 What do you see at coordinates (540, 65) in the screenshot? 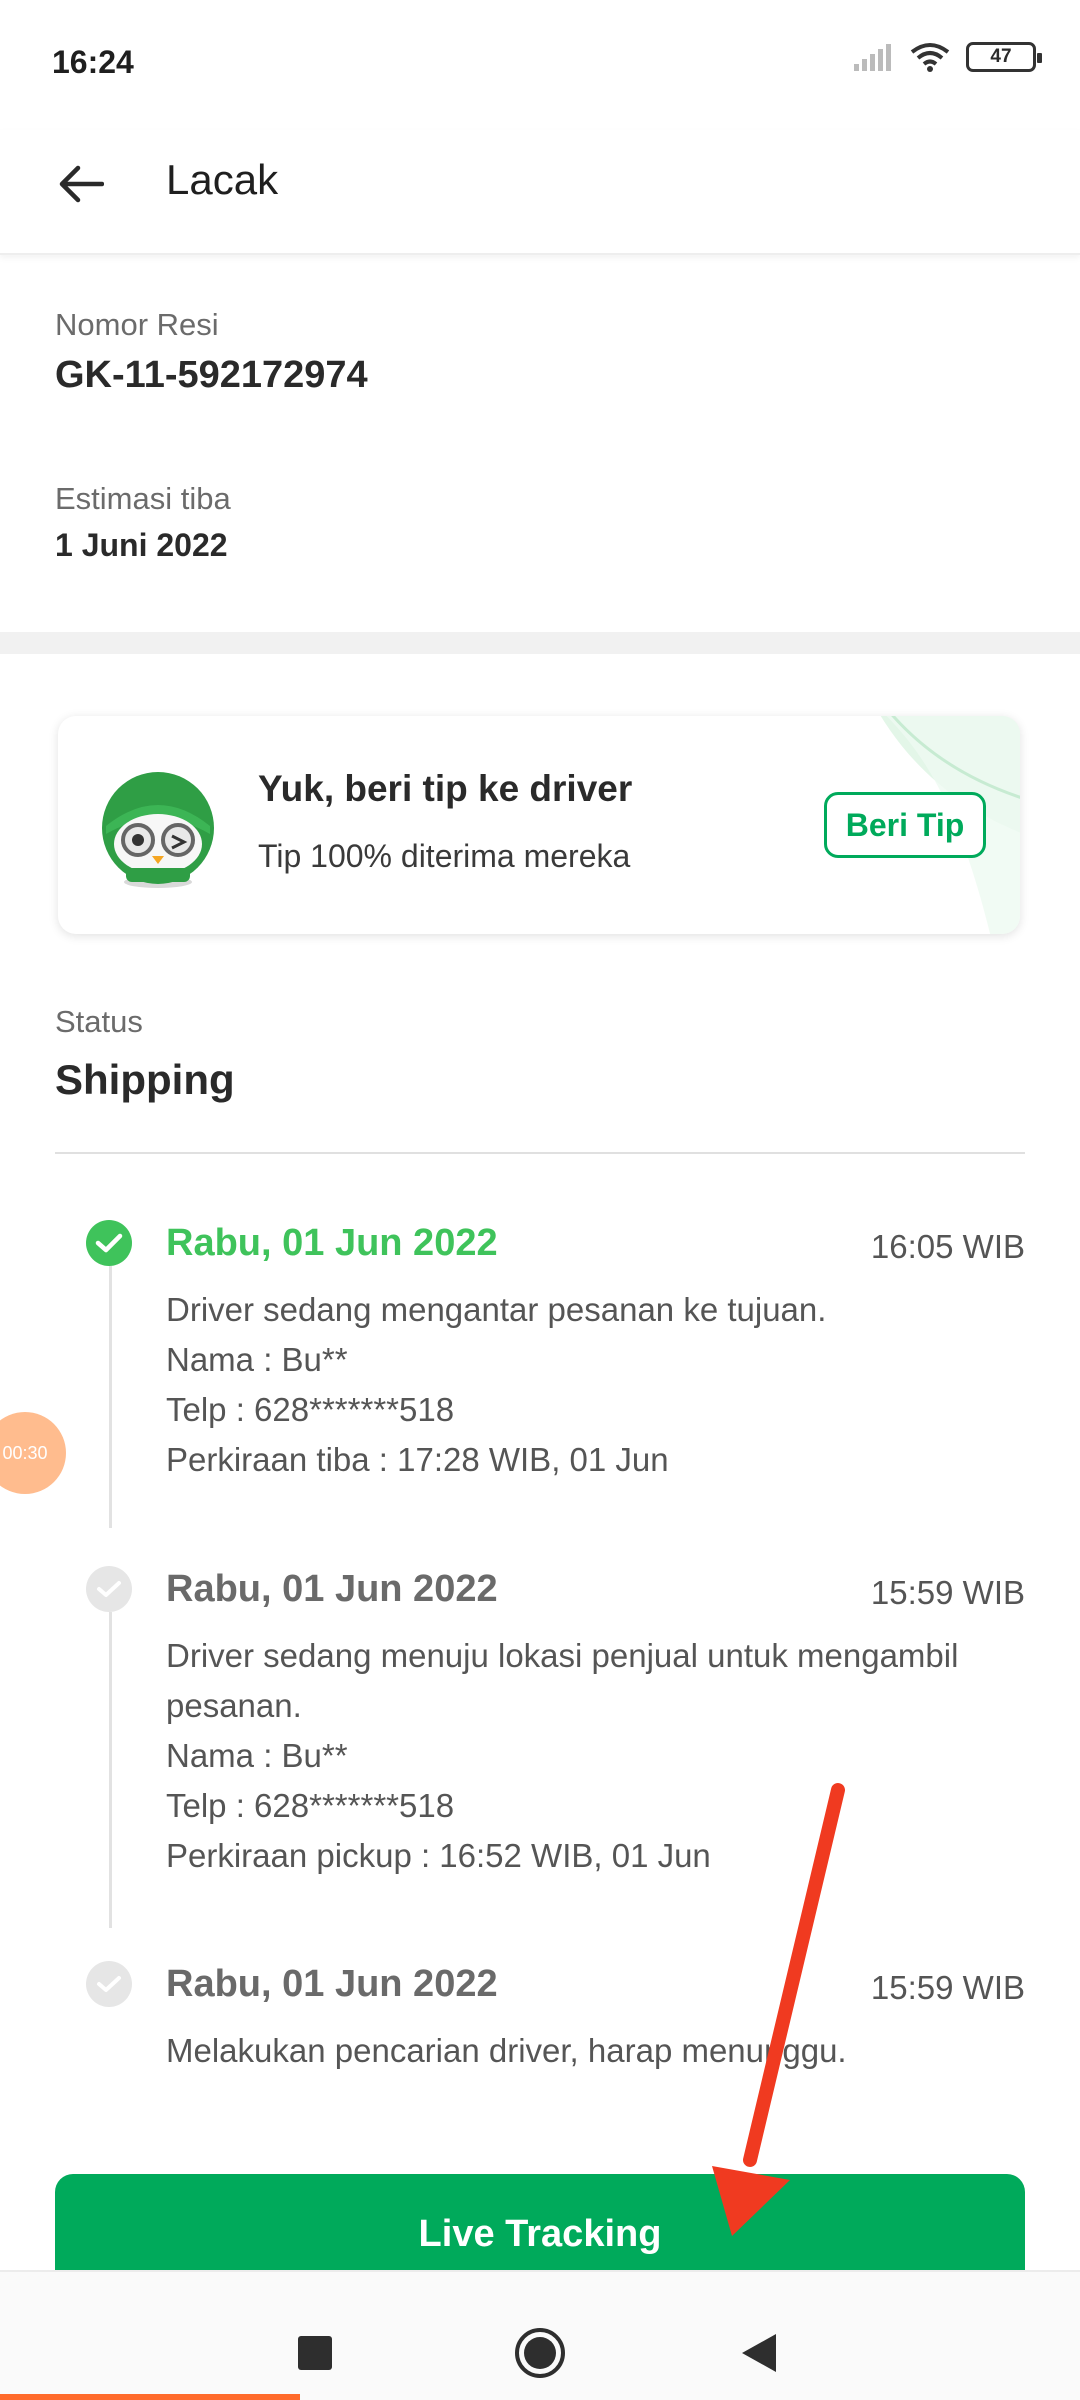
I see `status-bar: 16:24 47` at bounding box center [540, 65].